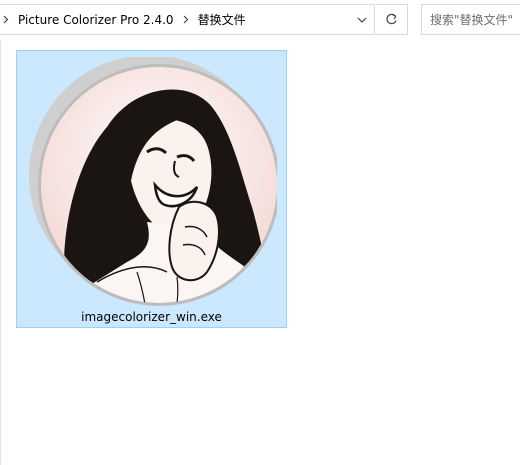 The width and height of the screenshot is (520, 465). I want to click on search-box, so click(470, 19).